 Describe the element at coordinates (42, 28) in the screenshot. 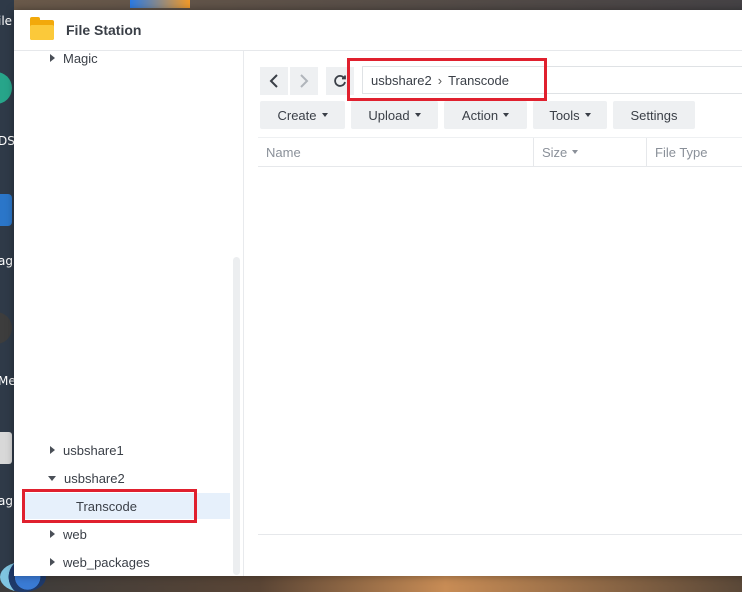

I see `folder-icon` at that location.